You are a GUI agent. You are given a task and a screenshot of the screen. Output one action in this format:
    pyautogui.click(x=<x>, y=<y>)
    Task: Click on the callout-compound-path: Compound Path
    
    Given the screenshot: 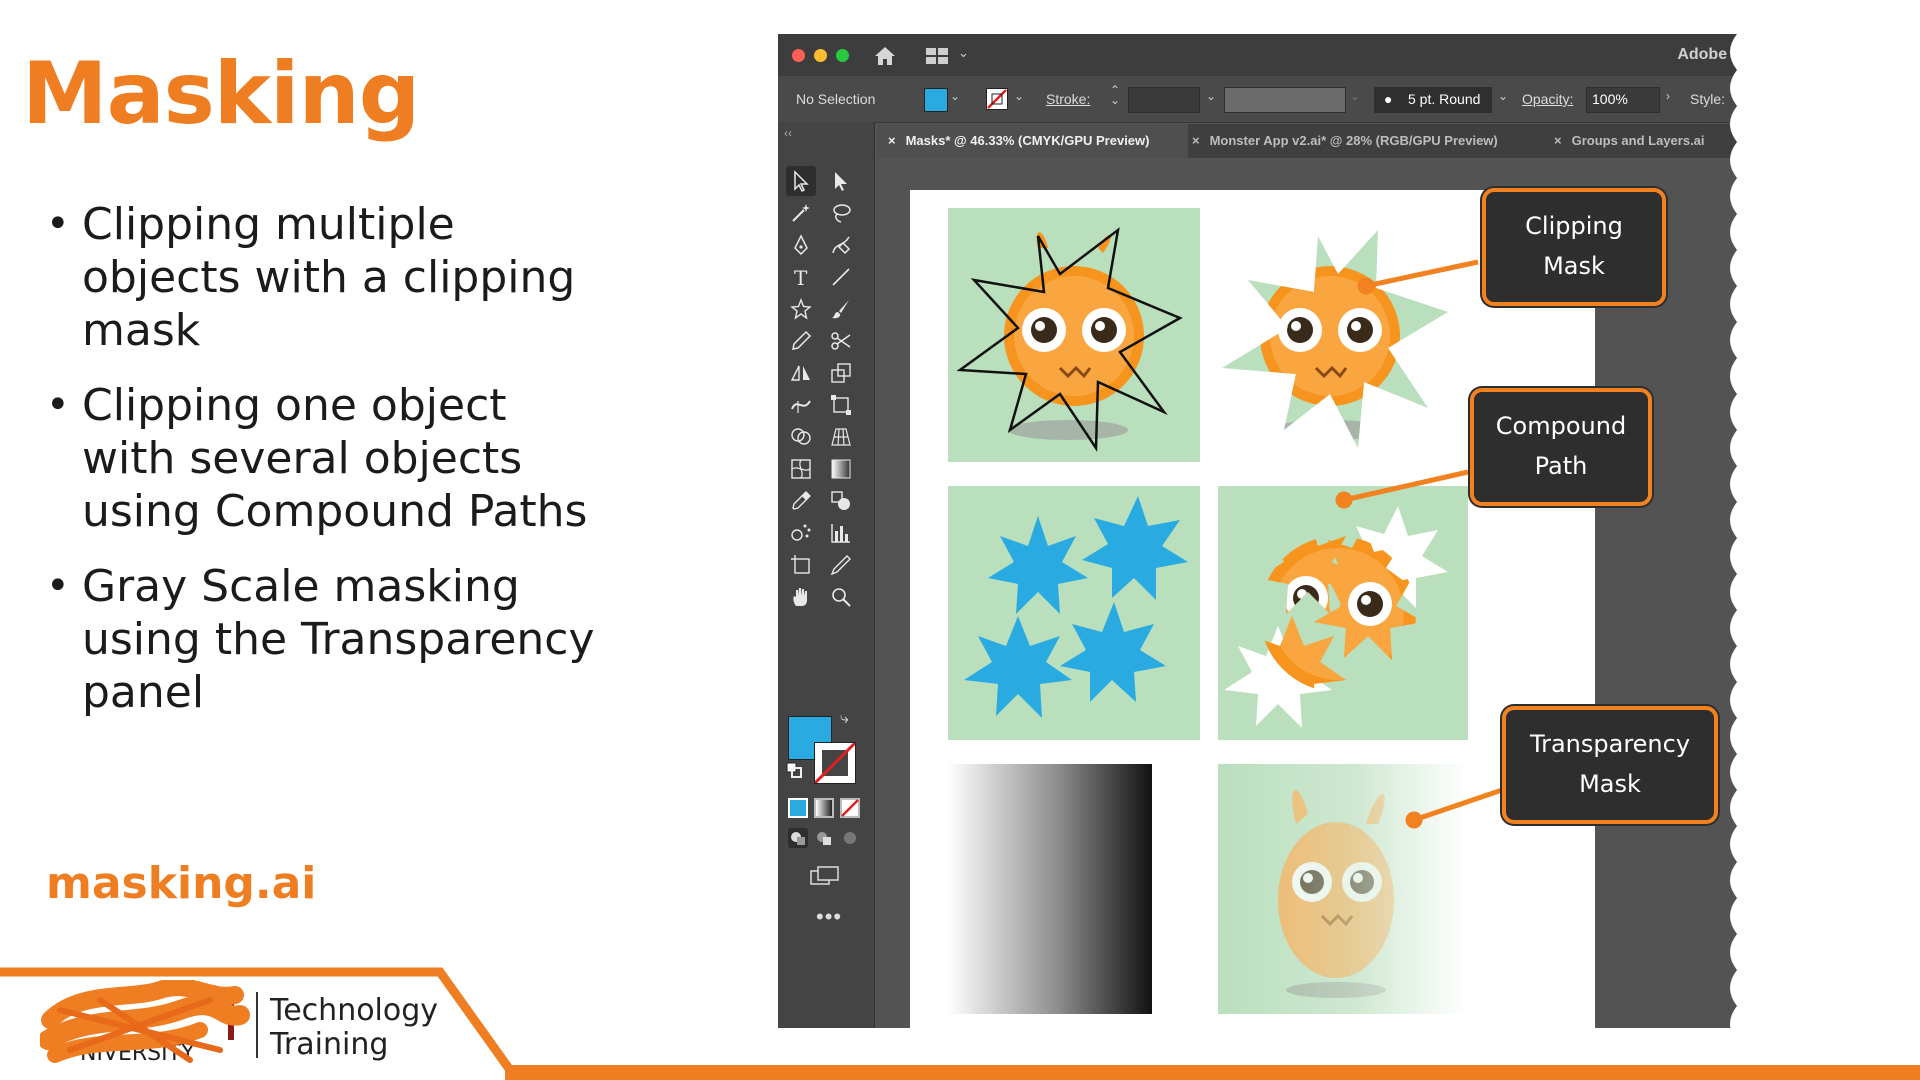 What is the action you would take?
    pyautogui.click(x=1561, y=447)
    